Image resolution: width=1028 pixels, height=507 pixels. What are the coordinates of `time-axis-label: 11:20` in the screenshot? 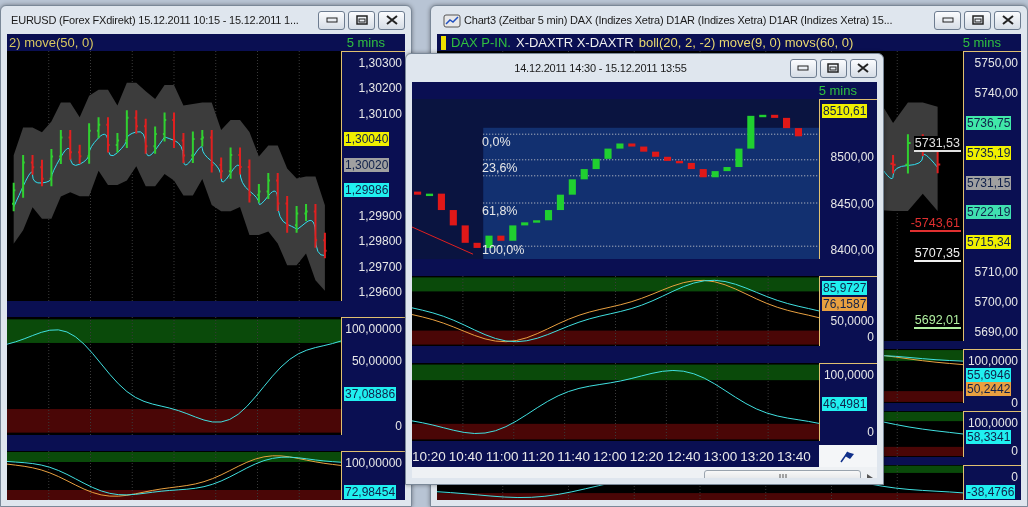 It's located at (538, 456).